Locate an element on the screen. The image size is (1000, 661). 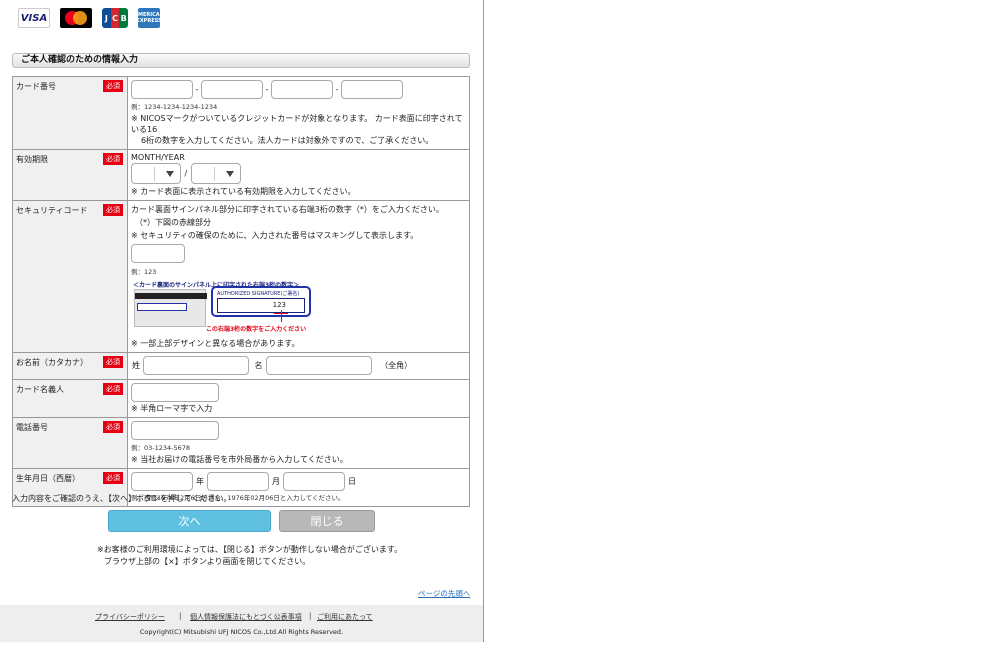
signature-zoom: AUTHORIZED SIGNATURE(ご署名) 123 is located at coordinates (261, 301).